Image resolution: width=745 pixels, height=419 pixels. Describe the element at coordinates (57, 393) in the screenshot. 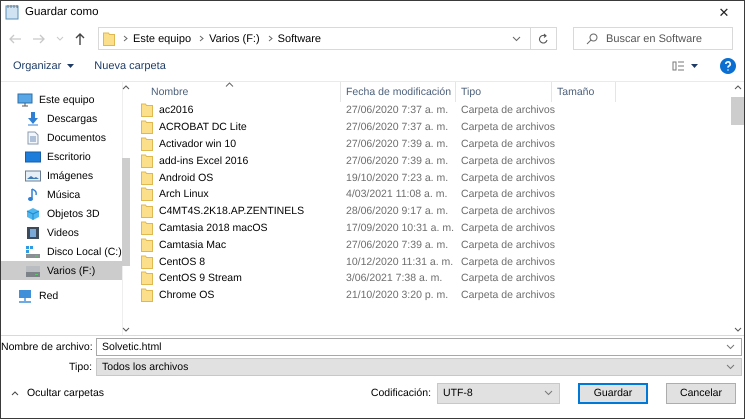

I see `hide-folders-button: Ocultar carpetas` at that location.